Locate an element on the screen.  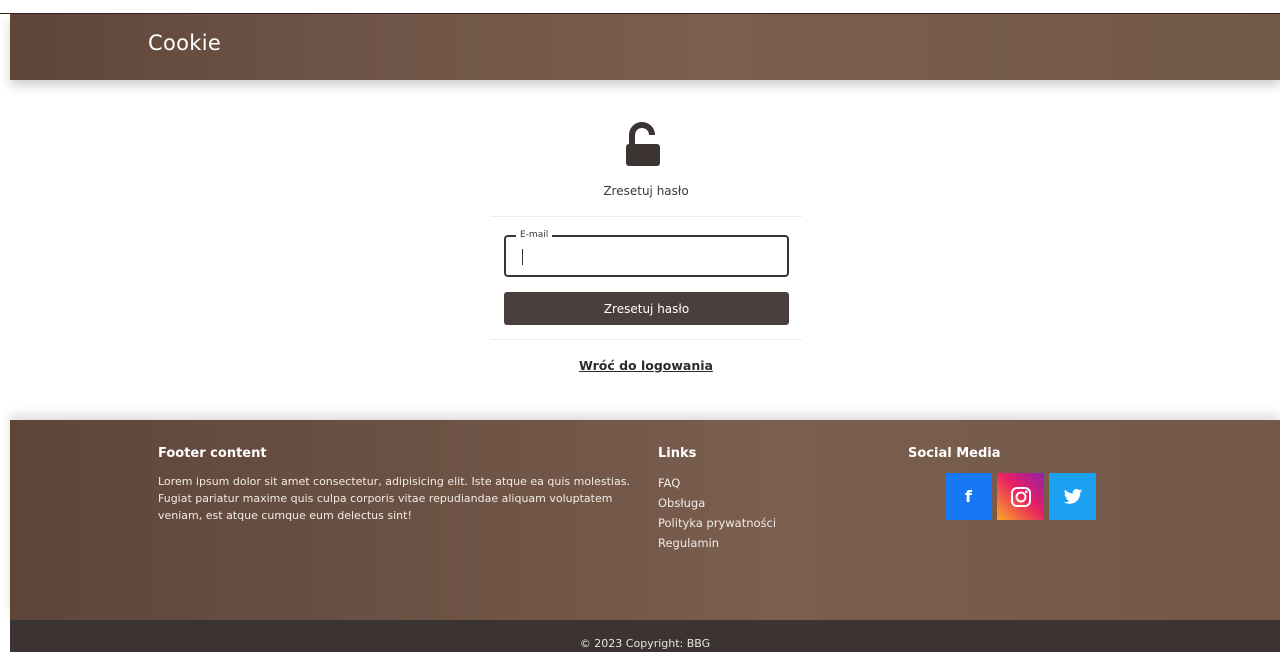
email-input is located at coordinates (645, 258).